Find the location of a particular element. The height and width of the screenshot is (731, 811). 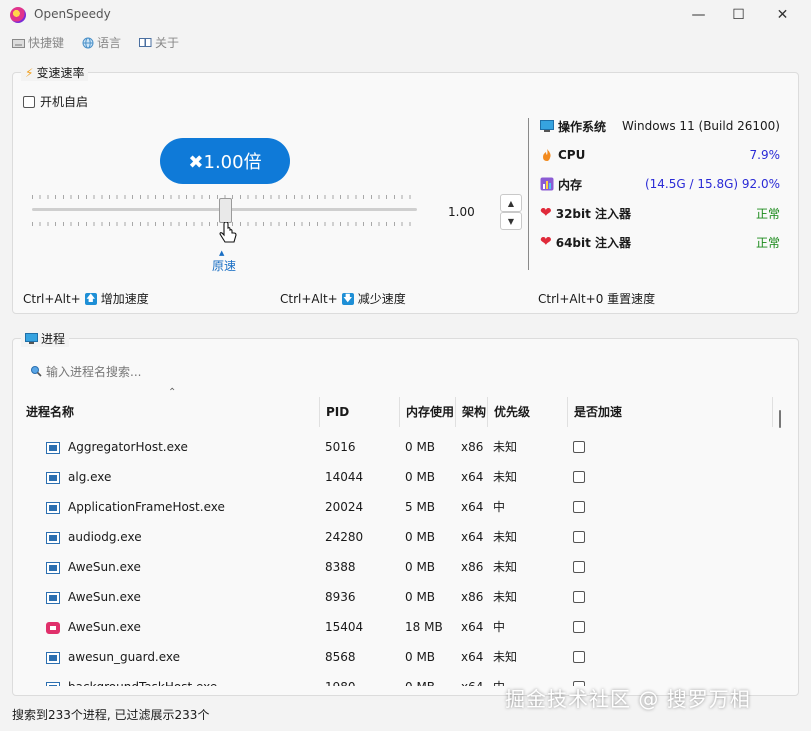

process-table-scrollbar is located at coordinates (780, 419).